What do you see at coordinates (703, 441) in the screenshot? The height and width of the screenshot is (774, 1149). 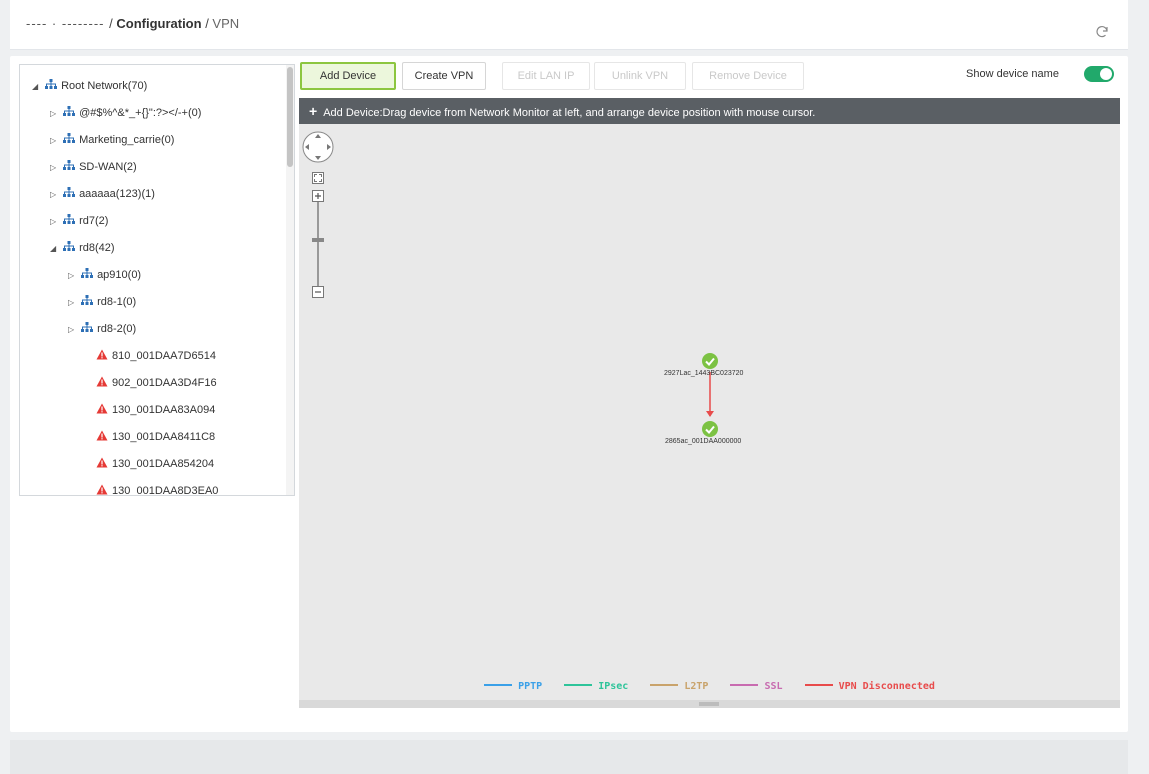 I see `device-label: 2865ac_001DAA000000` at bounding box center [703, 441].